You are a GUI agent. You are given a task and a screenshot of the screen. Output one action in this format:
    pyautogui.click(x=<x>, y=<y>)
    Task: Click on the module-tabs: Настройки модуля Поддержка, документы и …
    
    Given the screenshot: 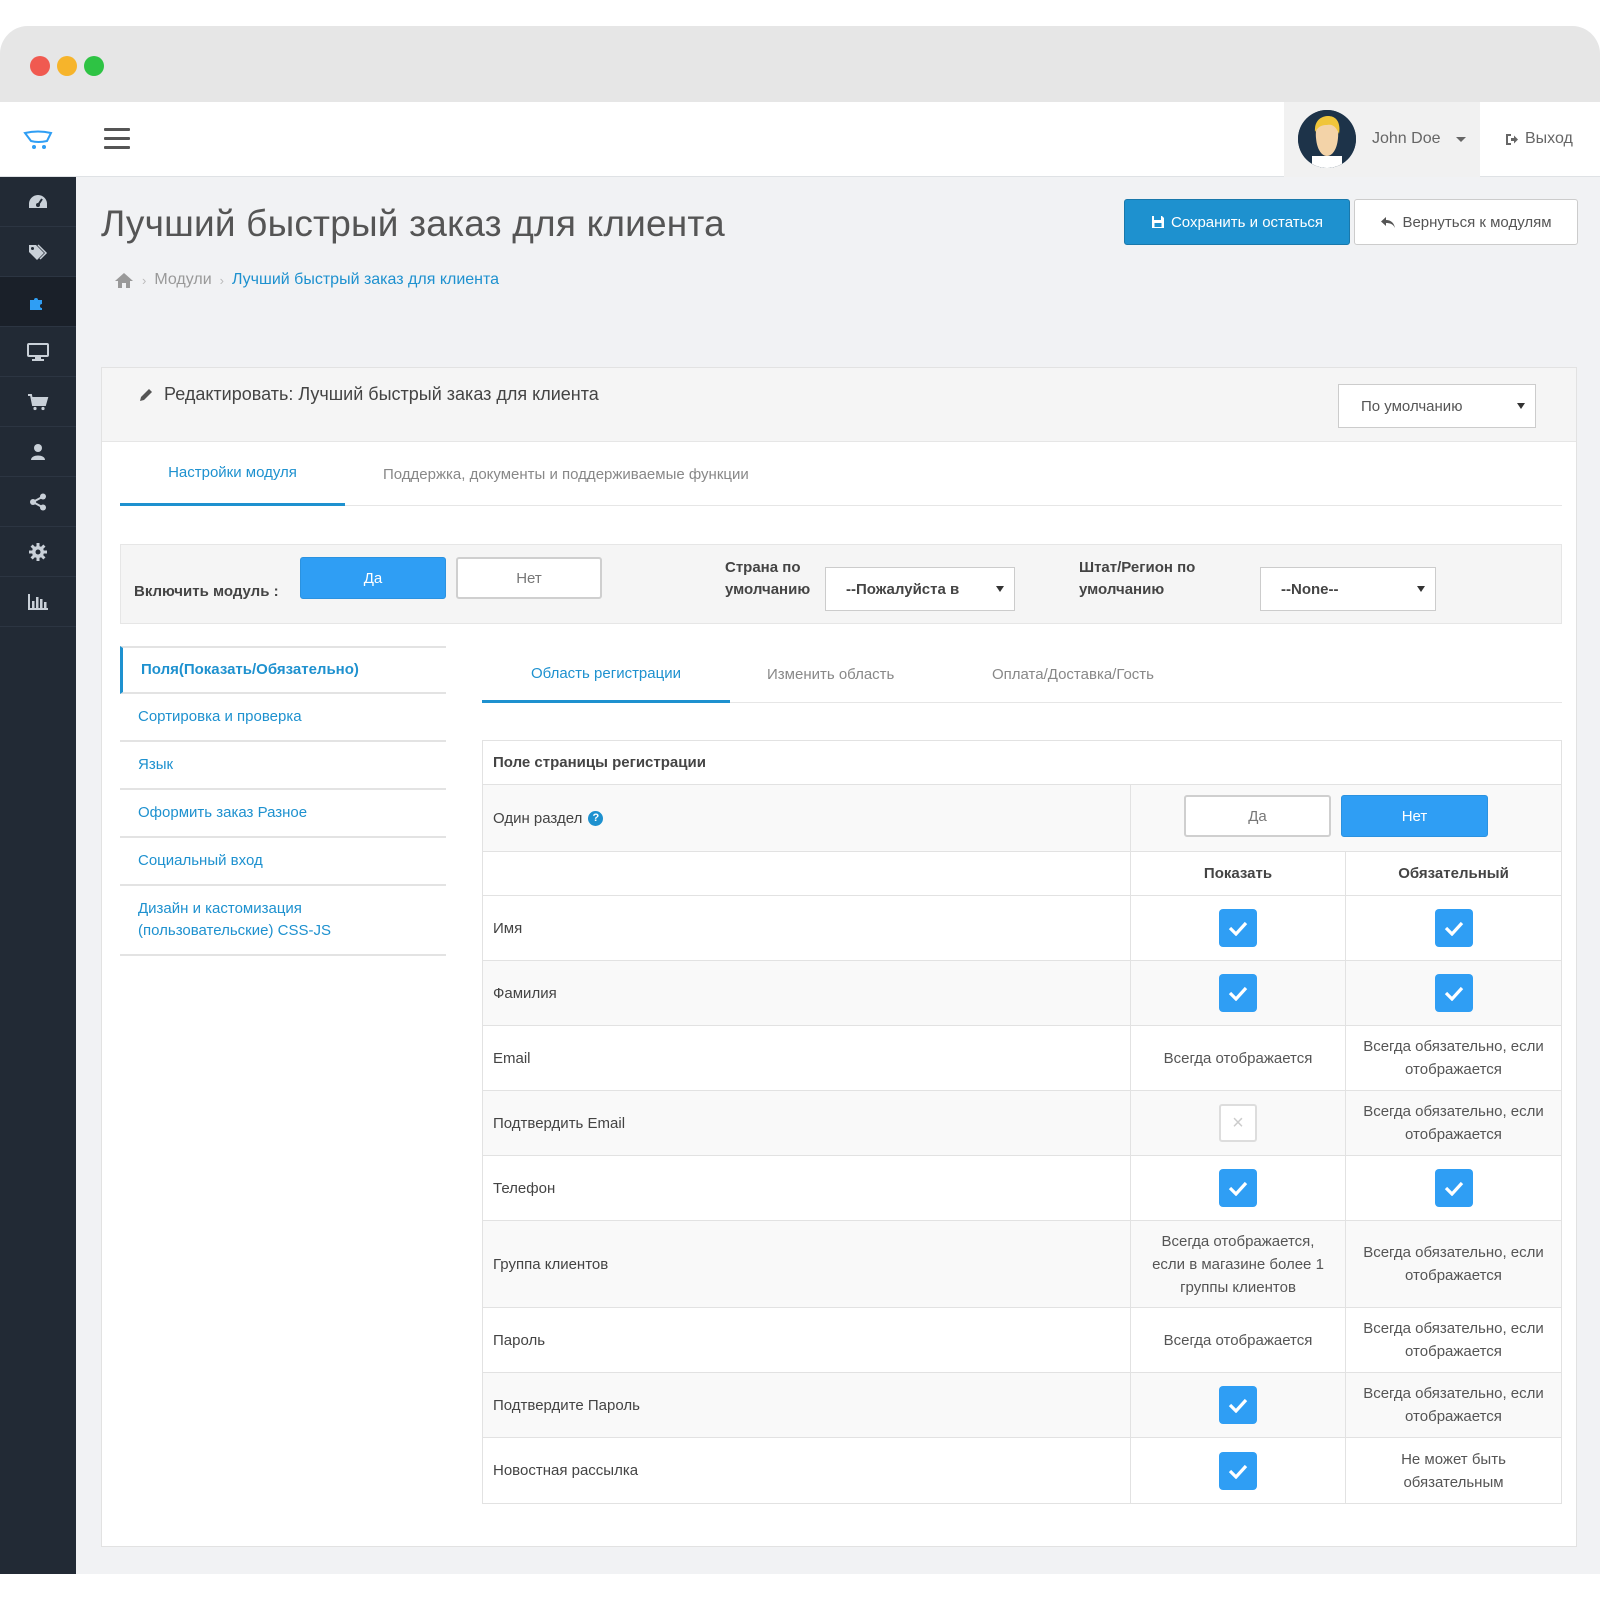 What is the action you would take?
    pyautogui.click(x=841, y=474)
    